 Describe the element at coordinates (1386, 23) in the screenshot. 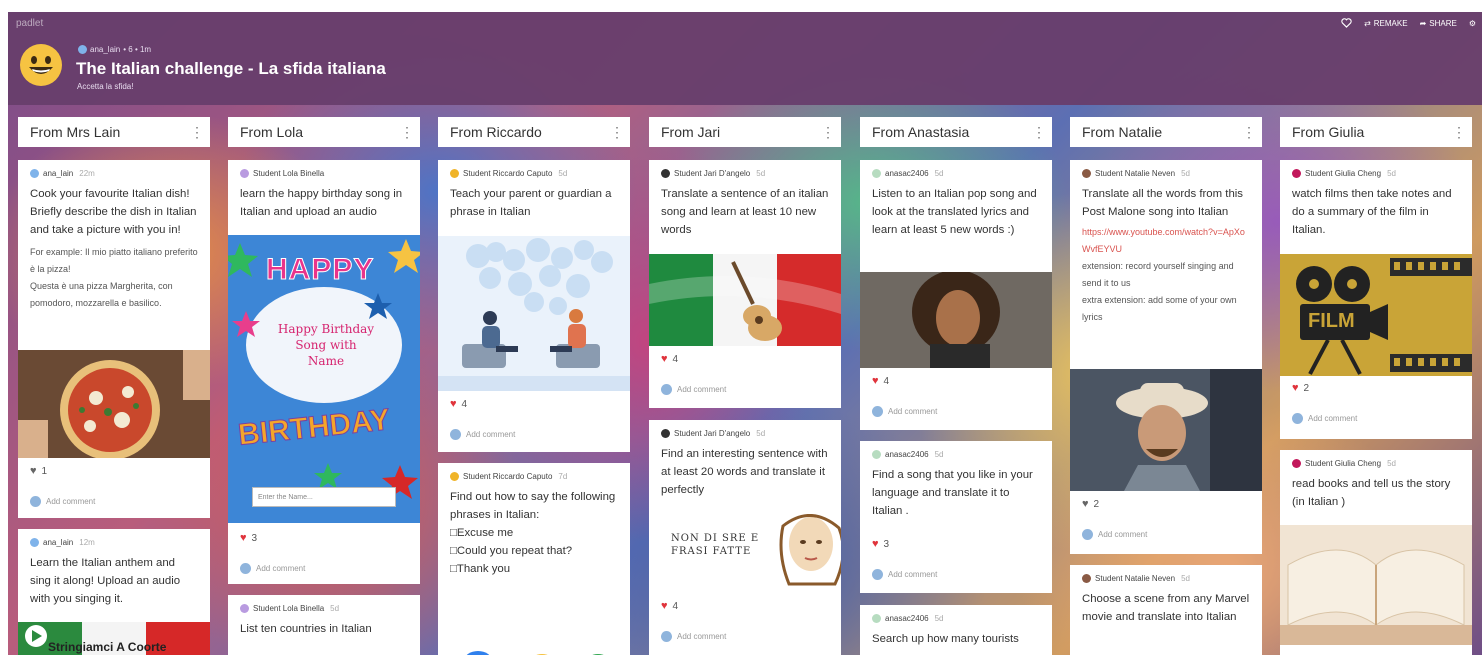

I see `remake-button: ⇄ REMAKE` at that location.